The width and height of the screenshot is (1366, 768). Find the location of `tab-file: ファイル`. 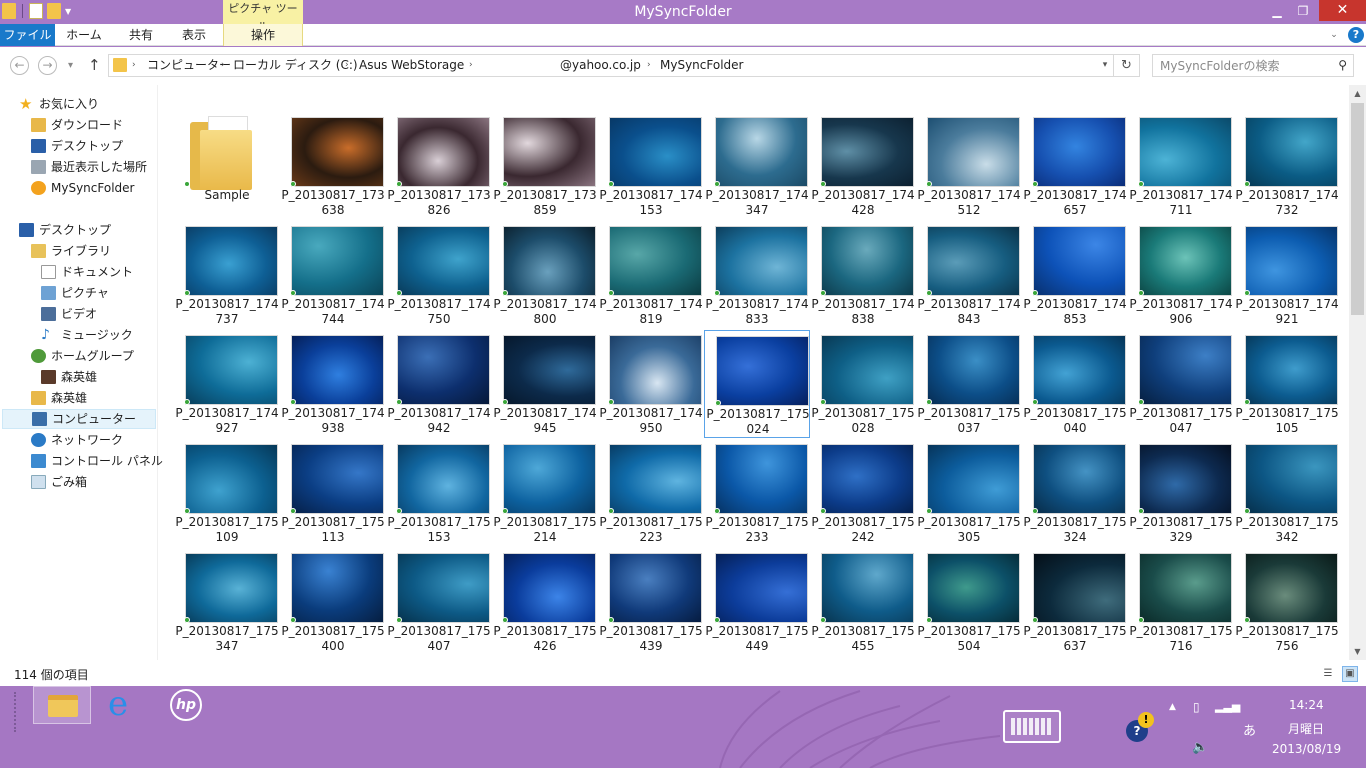

tab-file: ファイル is located at coordinates (27, 35).